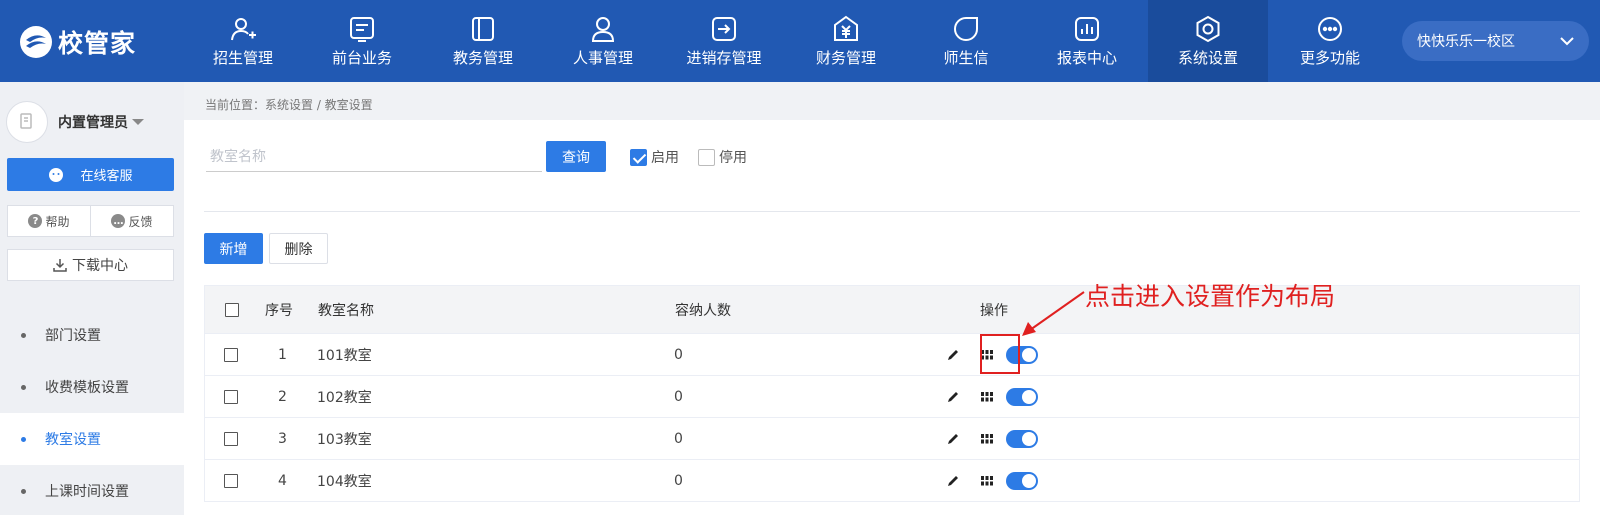  What do you see at coordinates (1330, 28) in the screenshot?
I see `more-icon` at bounding box center [1330, 28].